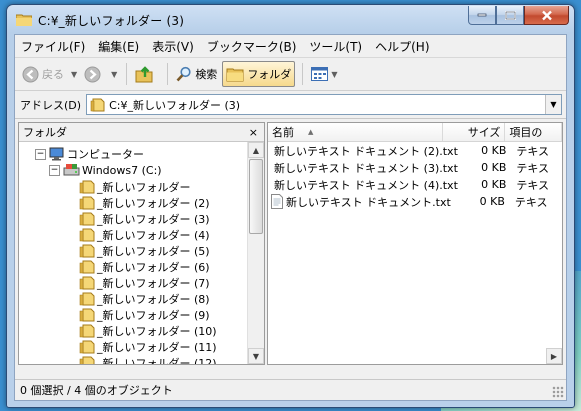 The image size is (581, 411). What do you see at coordinates (355, 132) in the screenshot?
I see `column-header-name: 名前 ▲` at bounding box center [355, 132].